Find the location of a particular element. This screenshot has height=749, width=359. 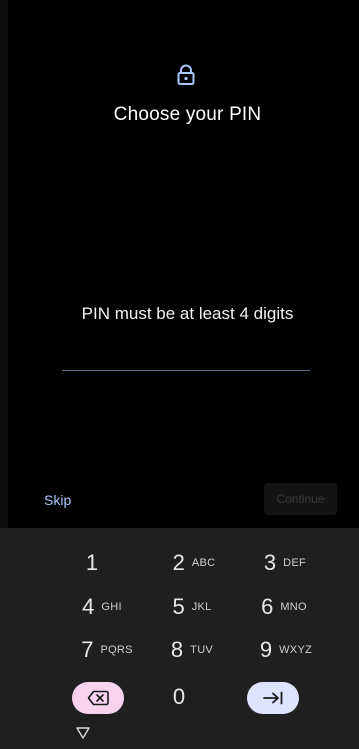

key-digit: 8 is located at coordinates (177, 649).